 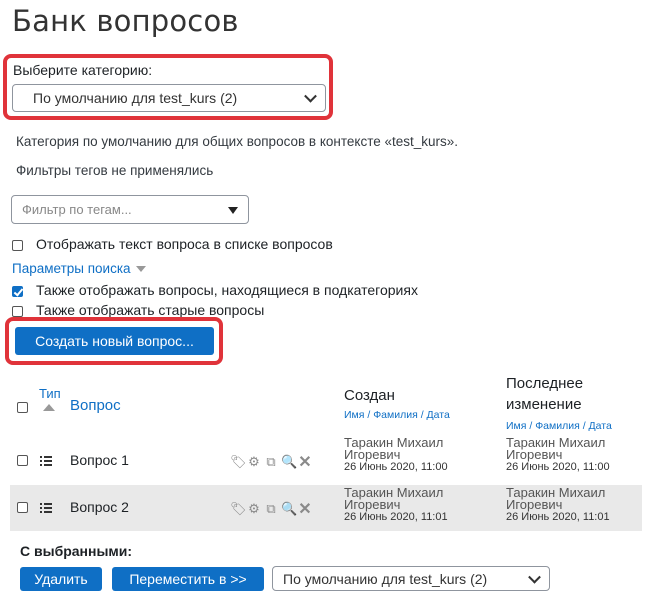 What do you see at coordinates (76, 551) in the screenshot?
I see `bulk-label: С выбранными:` at bounding box center [76, 551].